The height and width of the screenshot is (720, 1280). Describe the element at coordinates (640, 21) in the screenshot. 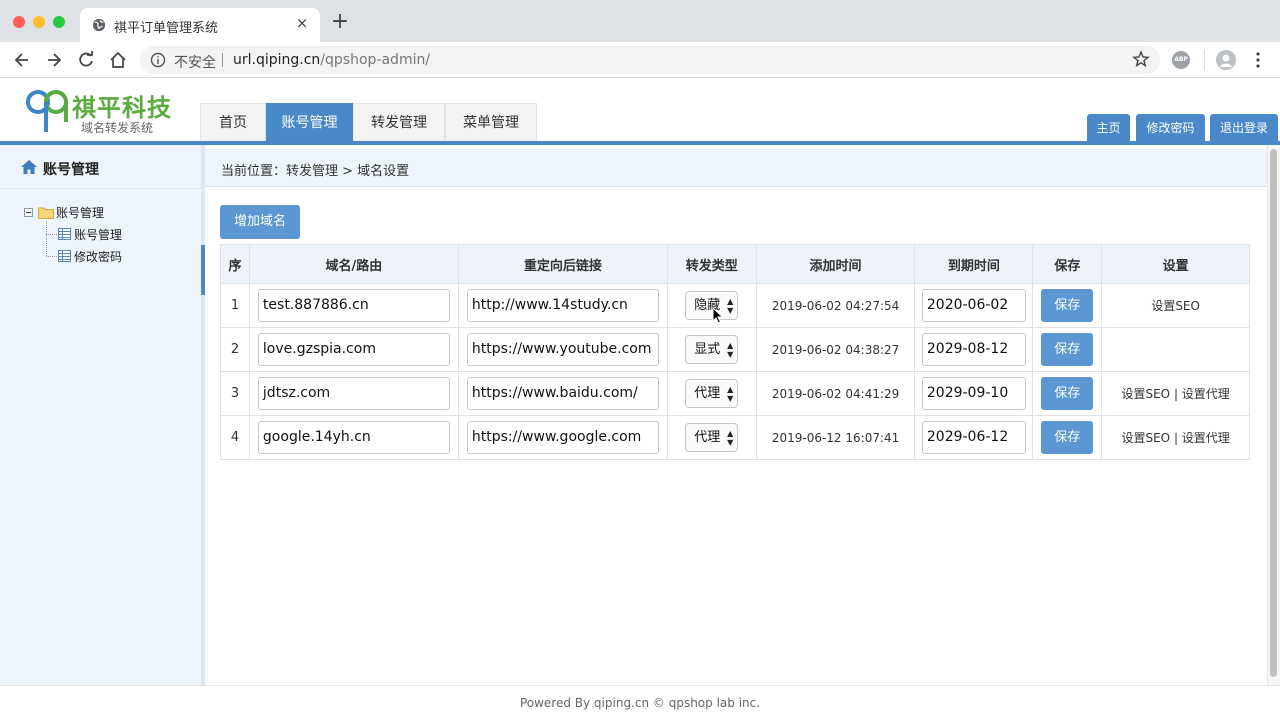

I see `browser-tab-bar: 祺平订单管理系统 × +` at that location.